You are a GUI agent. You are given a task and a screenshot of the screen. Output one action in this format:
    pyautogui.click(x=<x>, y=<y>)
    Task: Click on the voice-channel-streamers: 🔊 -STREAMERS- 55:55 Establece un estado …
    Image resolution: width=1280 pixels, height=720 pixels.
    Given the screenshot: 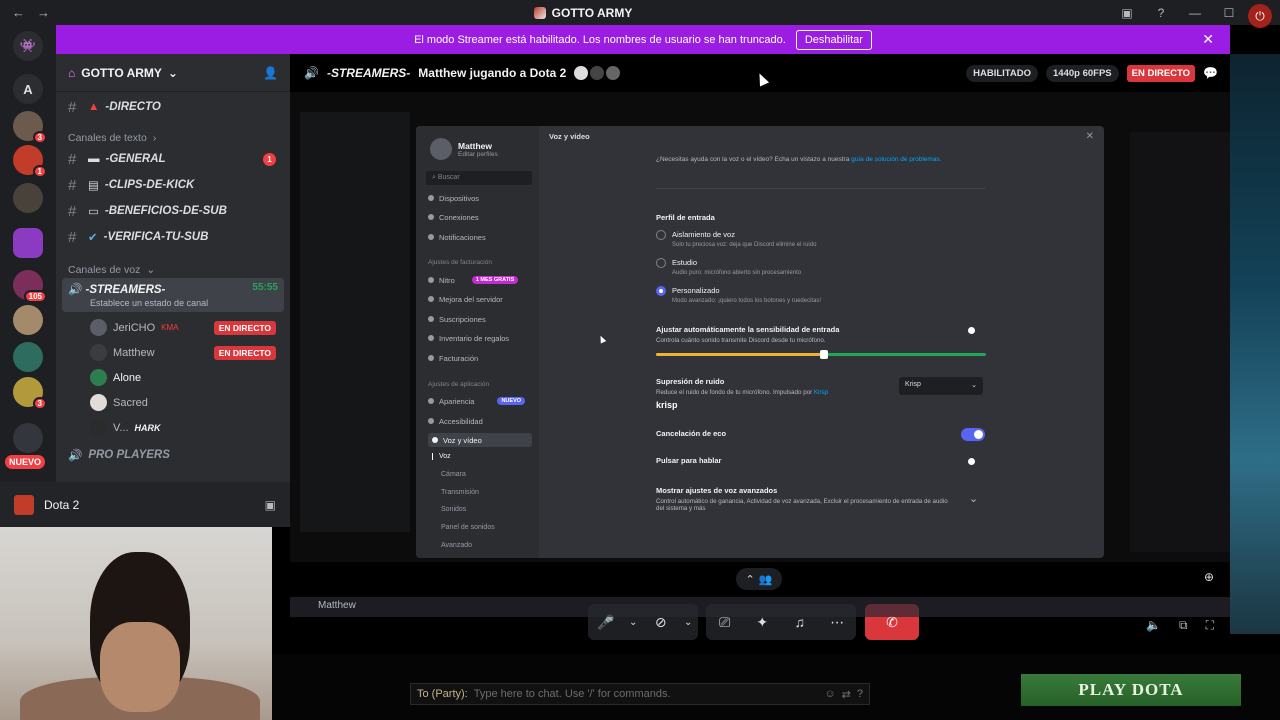 What is the action you would take?
    pyautogui.click(x=173, y=295)
    